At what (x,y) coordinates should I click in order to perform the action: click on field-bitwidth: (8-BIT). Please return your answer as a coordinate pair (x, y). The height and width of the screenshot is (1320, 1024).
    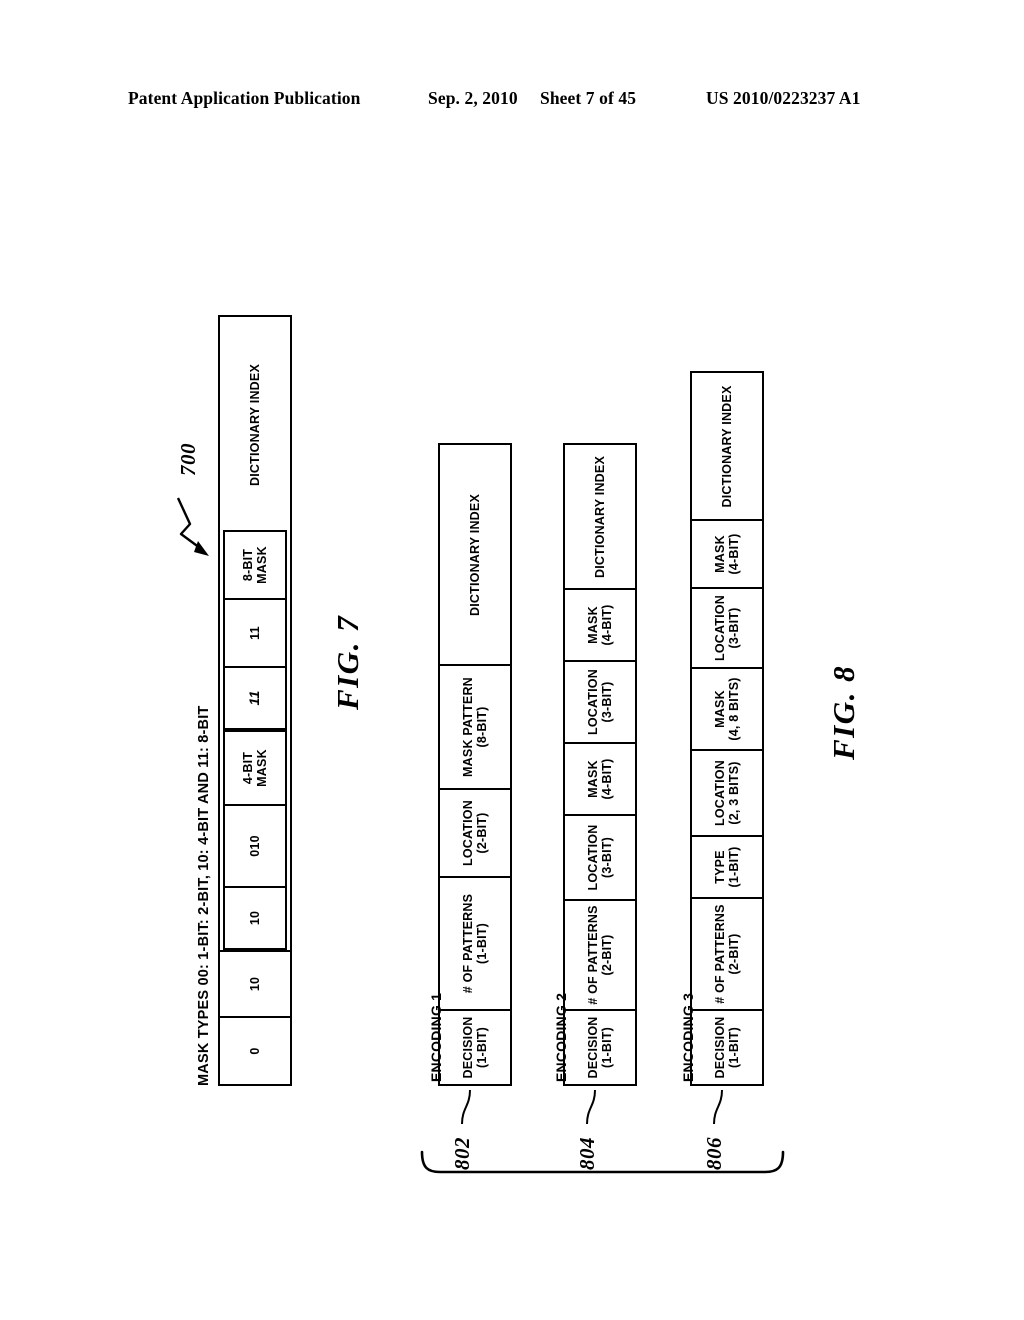
    Looking at the image, I should click on (482, 727).